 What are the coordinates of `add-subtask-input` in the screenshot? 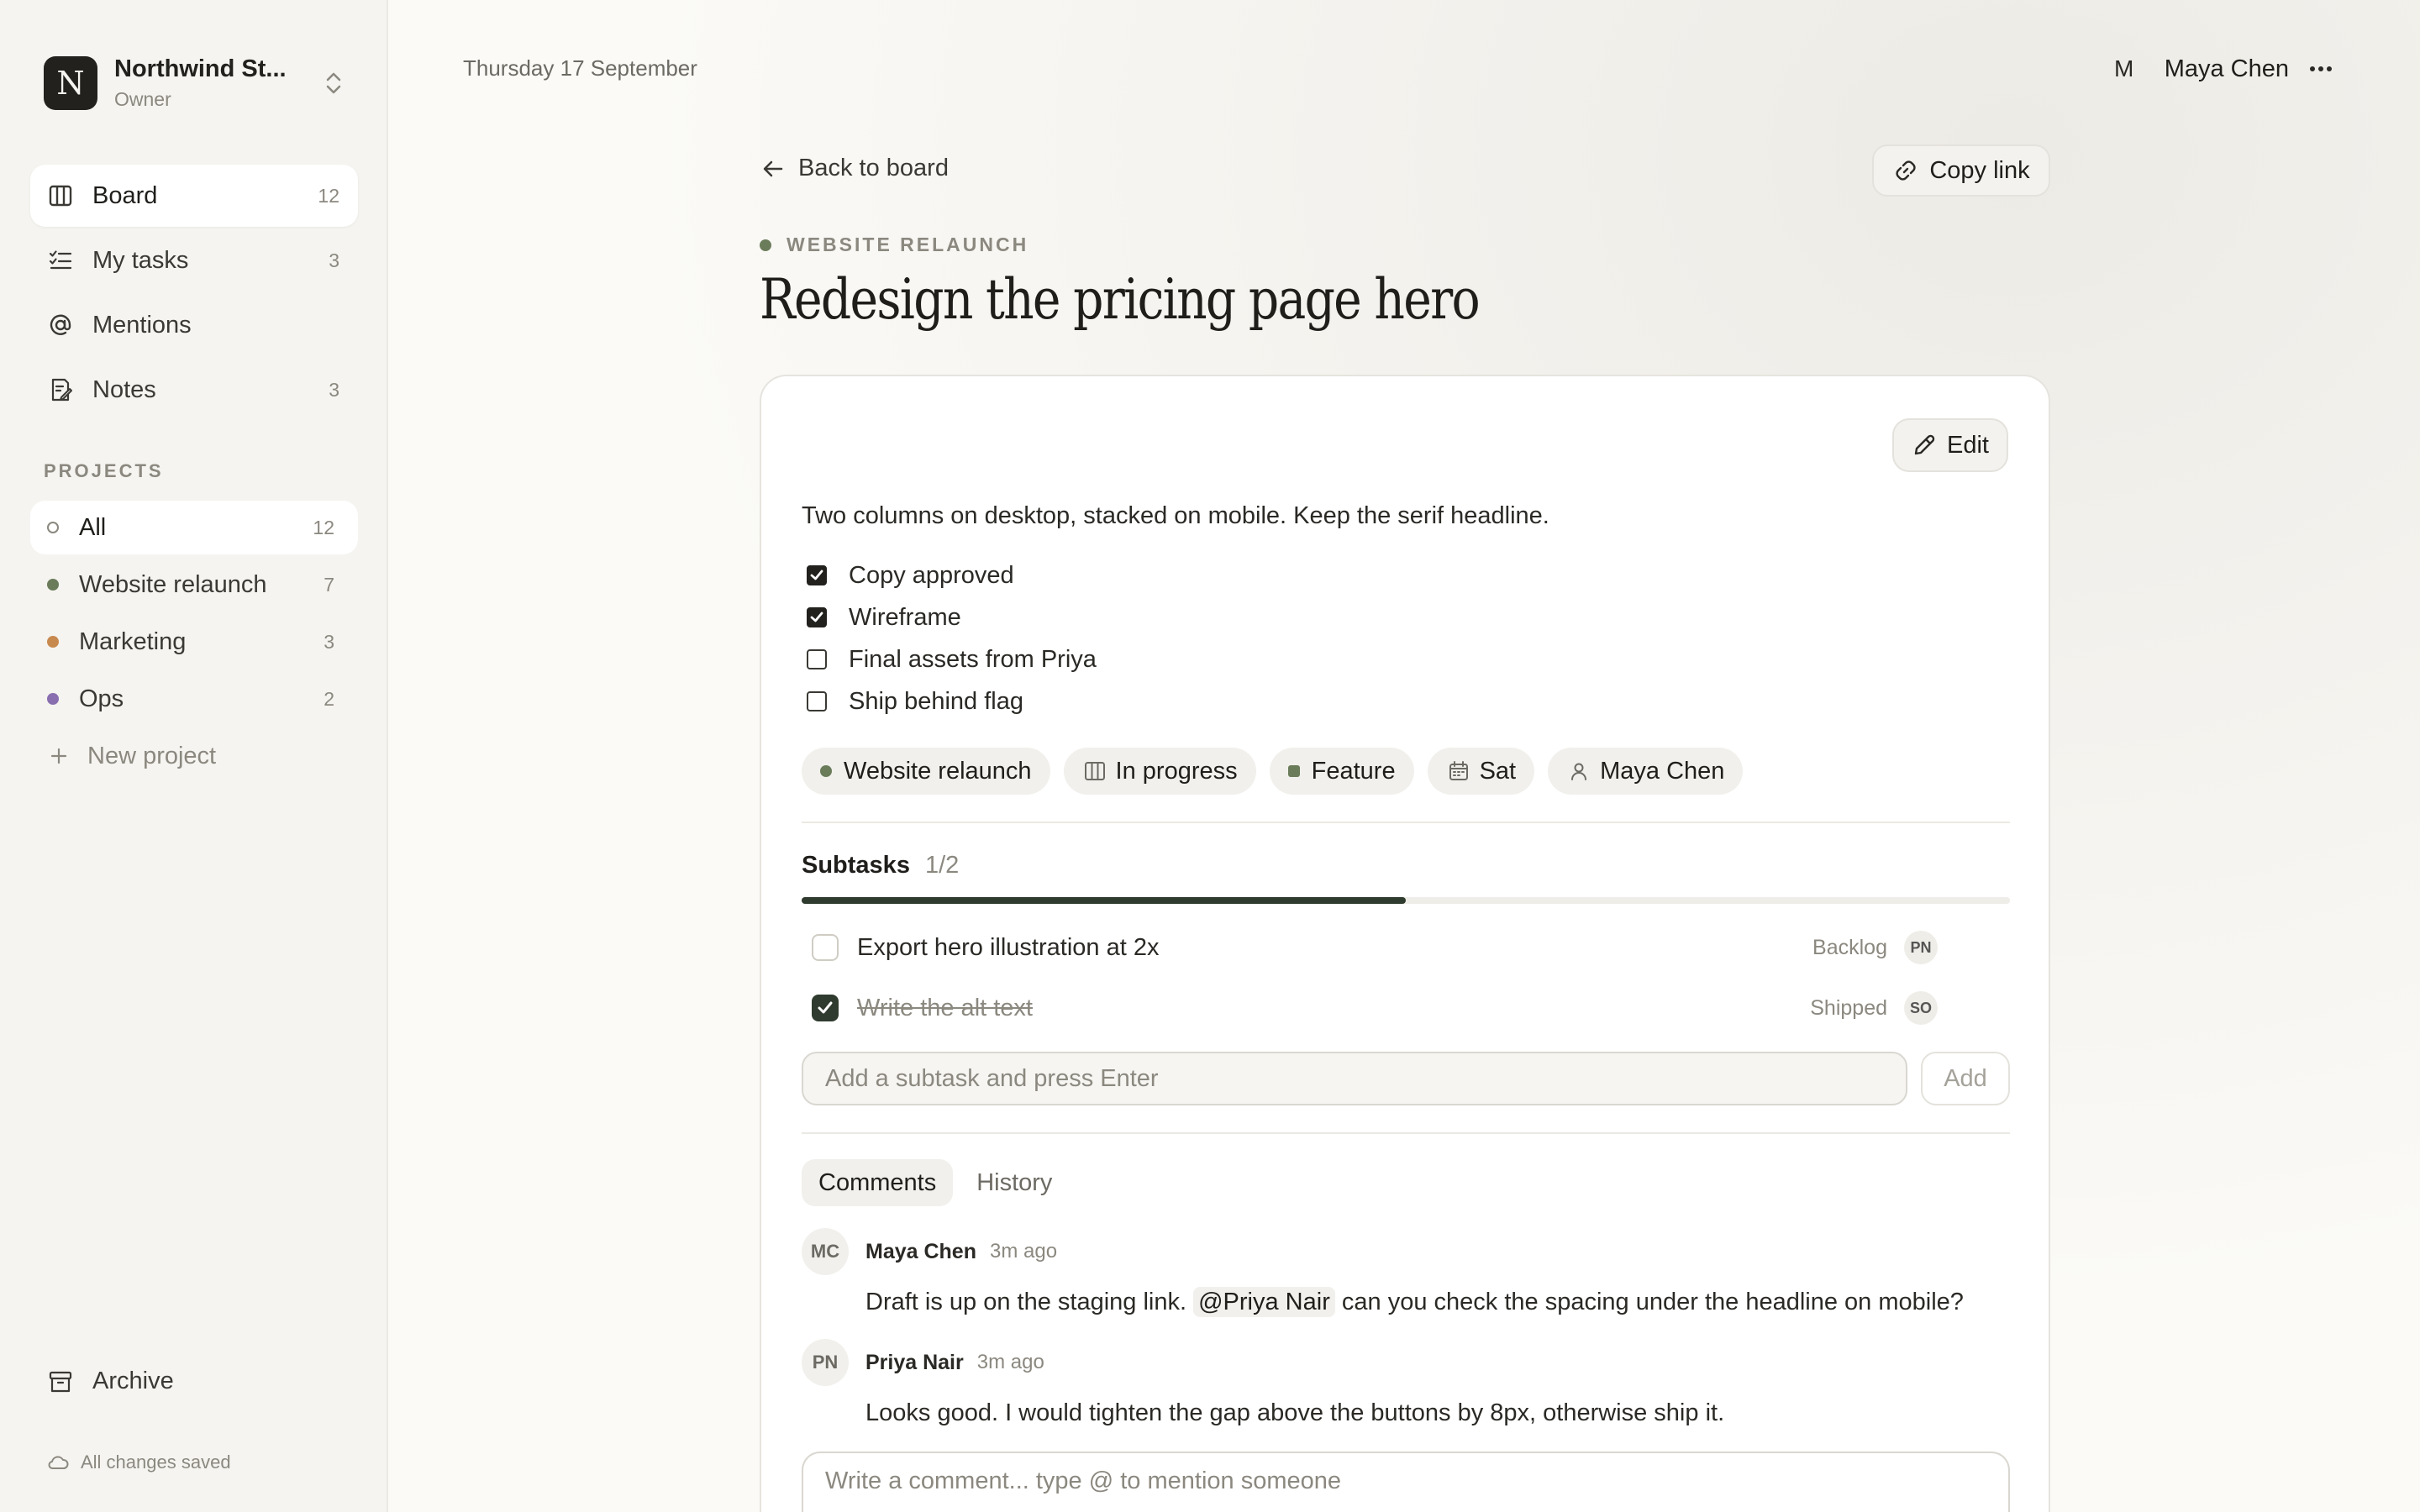 It's located at (1354, 1078).